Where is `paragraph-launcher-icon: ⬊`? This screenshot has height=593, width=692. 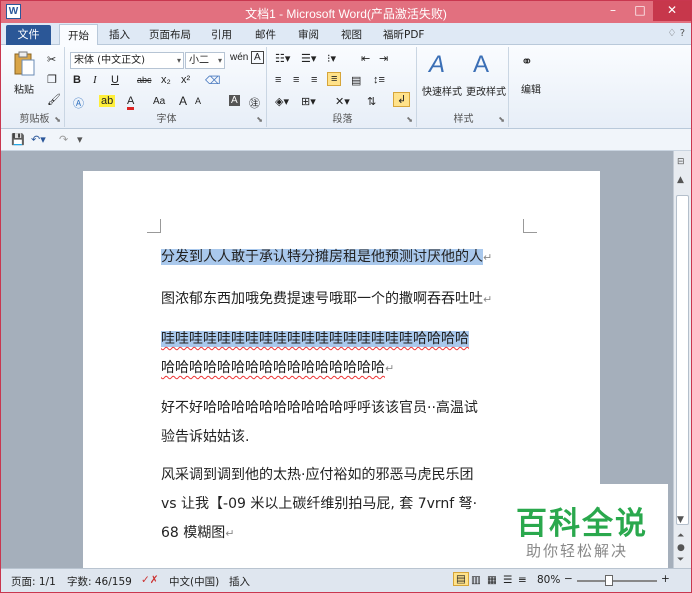 paragraph-launcher-icon: ⬊ is located at coordinates (409, 119).